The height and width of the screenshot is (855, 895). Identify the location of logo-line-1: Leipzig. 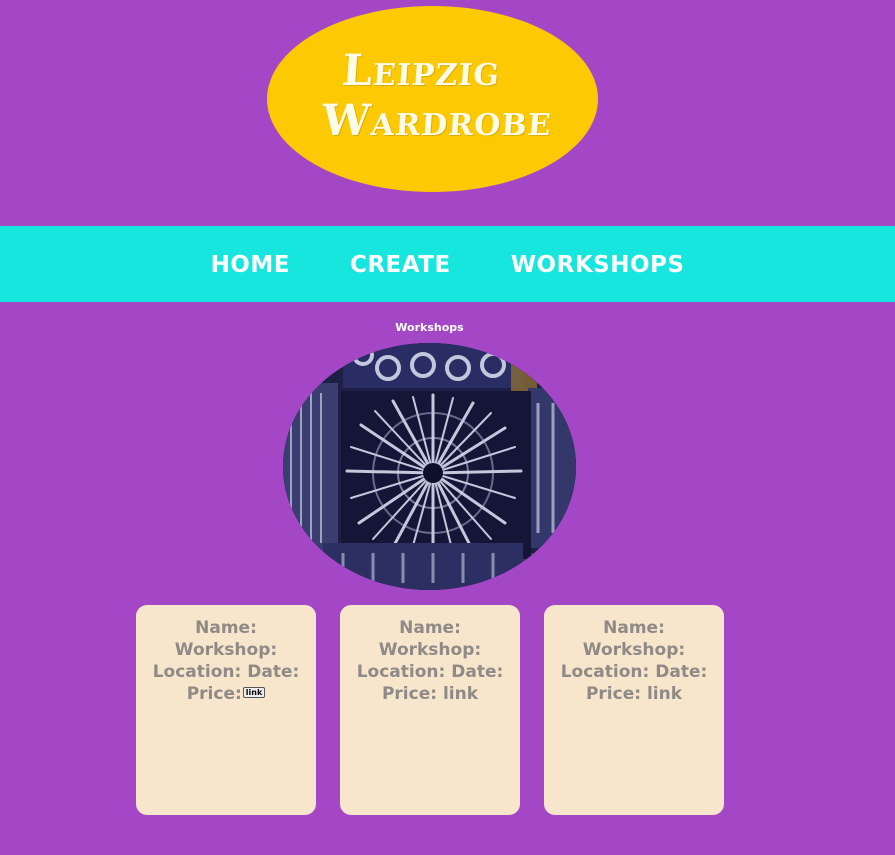
(421, 71).